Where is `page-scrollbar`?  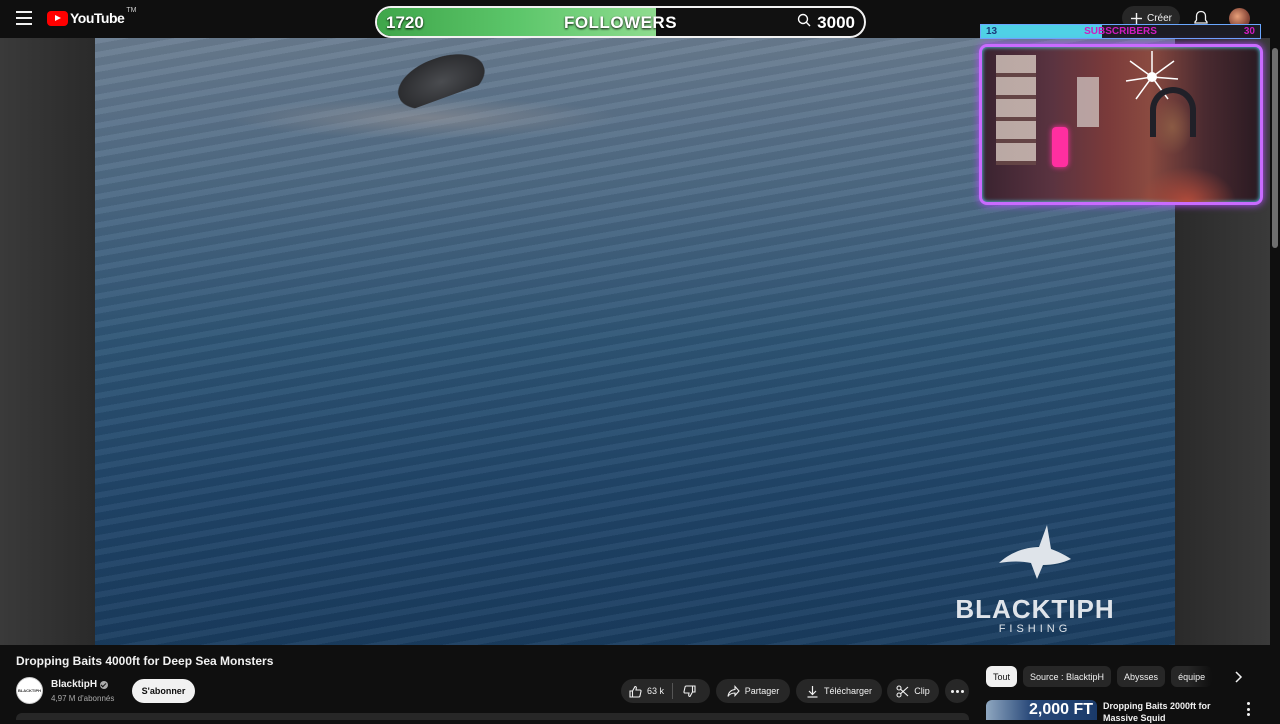
page-scrollbar is located at coordinates (1275, 379).